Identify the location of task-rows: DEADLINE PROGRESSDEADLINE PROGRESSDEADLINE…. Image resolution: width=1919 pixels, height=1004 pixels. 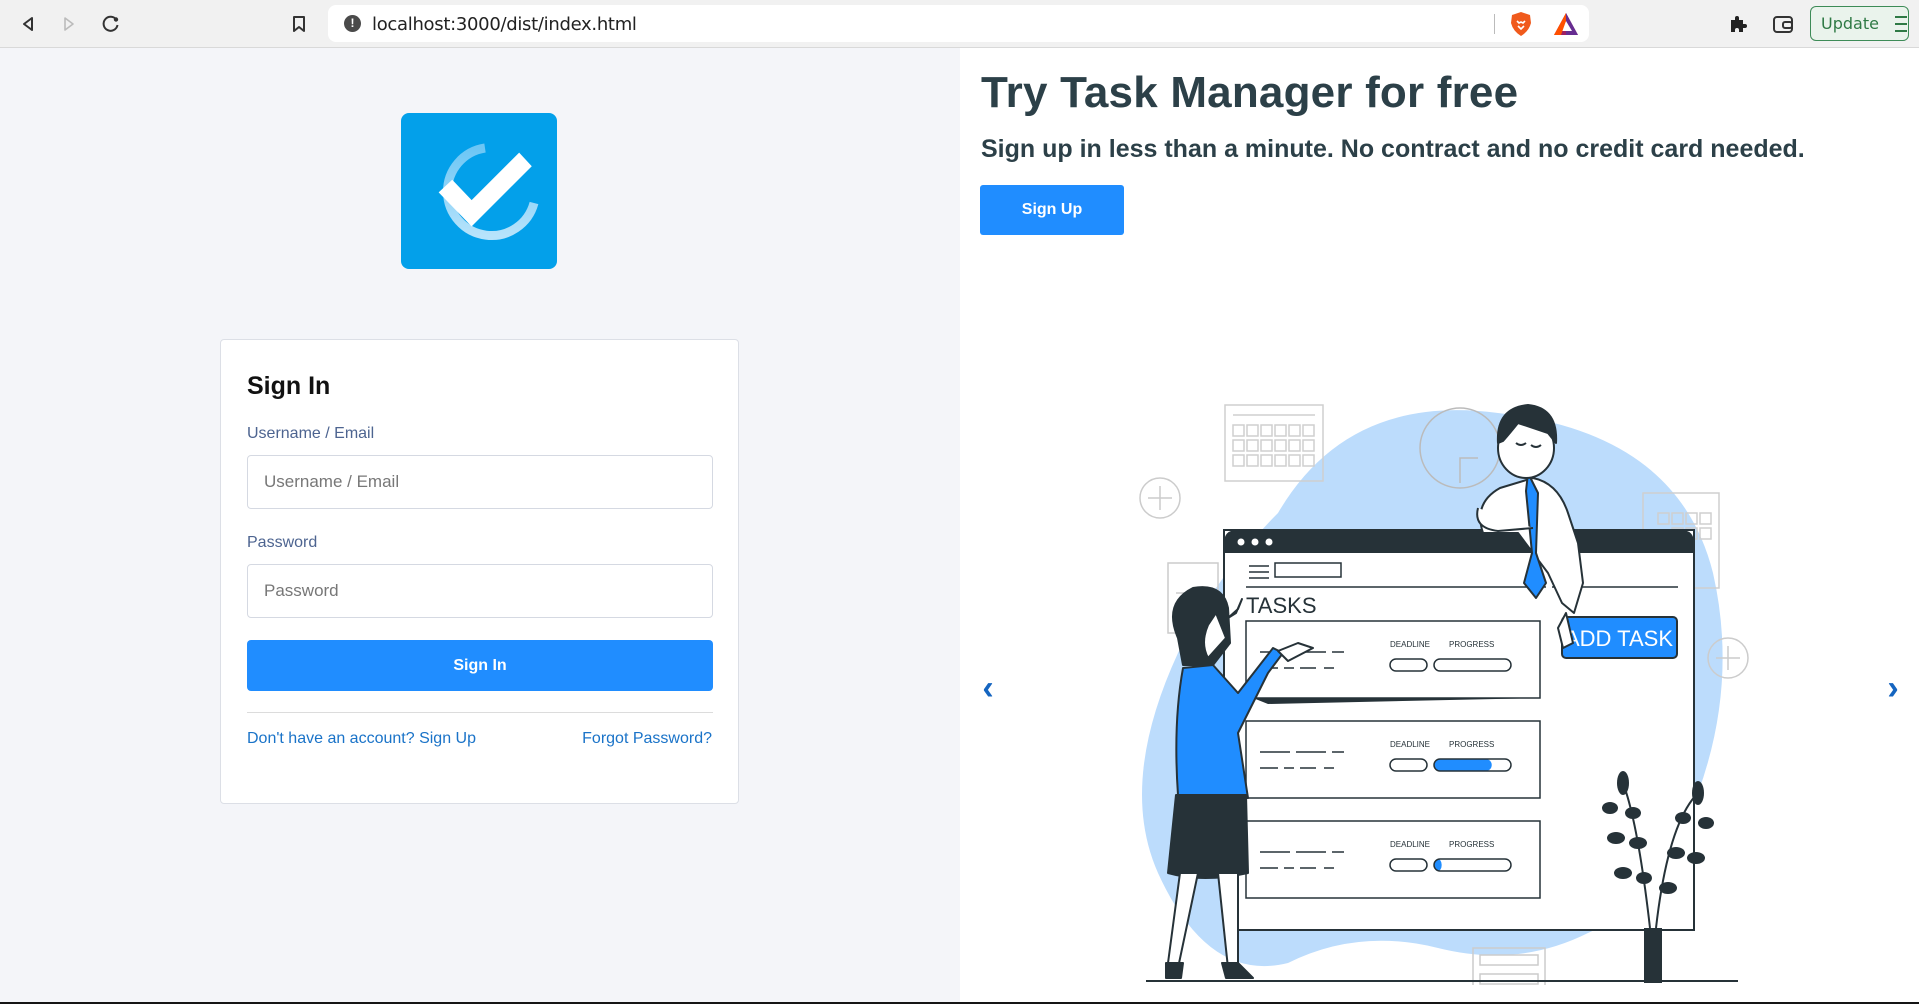
(1393, 759).